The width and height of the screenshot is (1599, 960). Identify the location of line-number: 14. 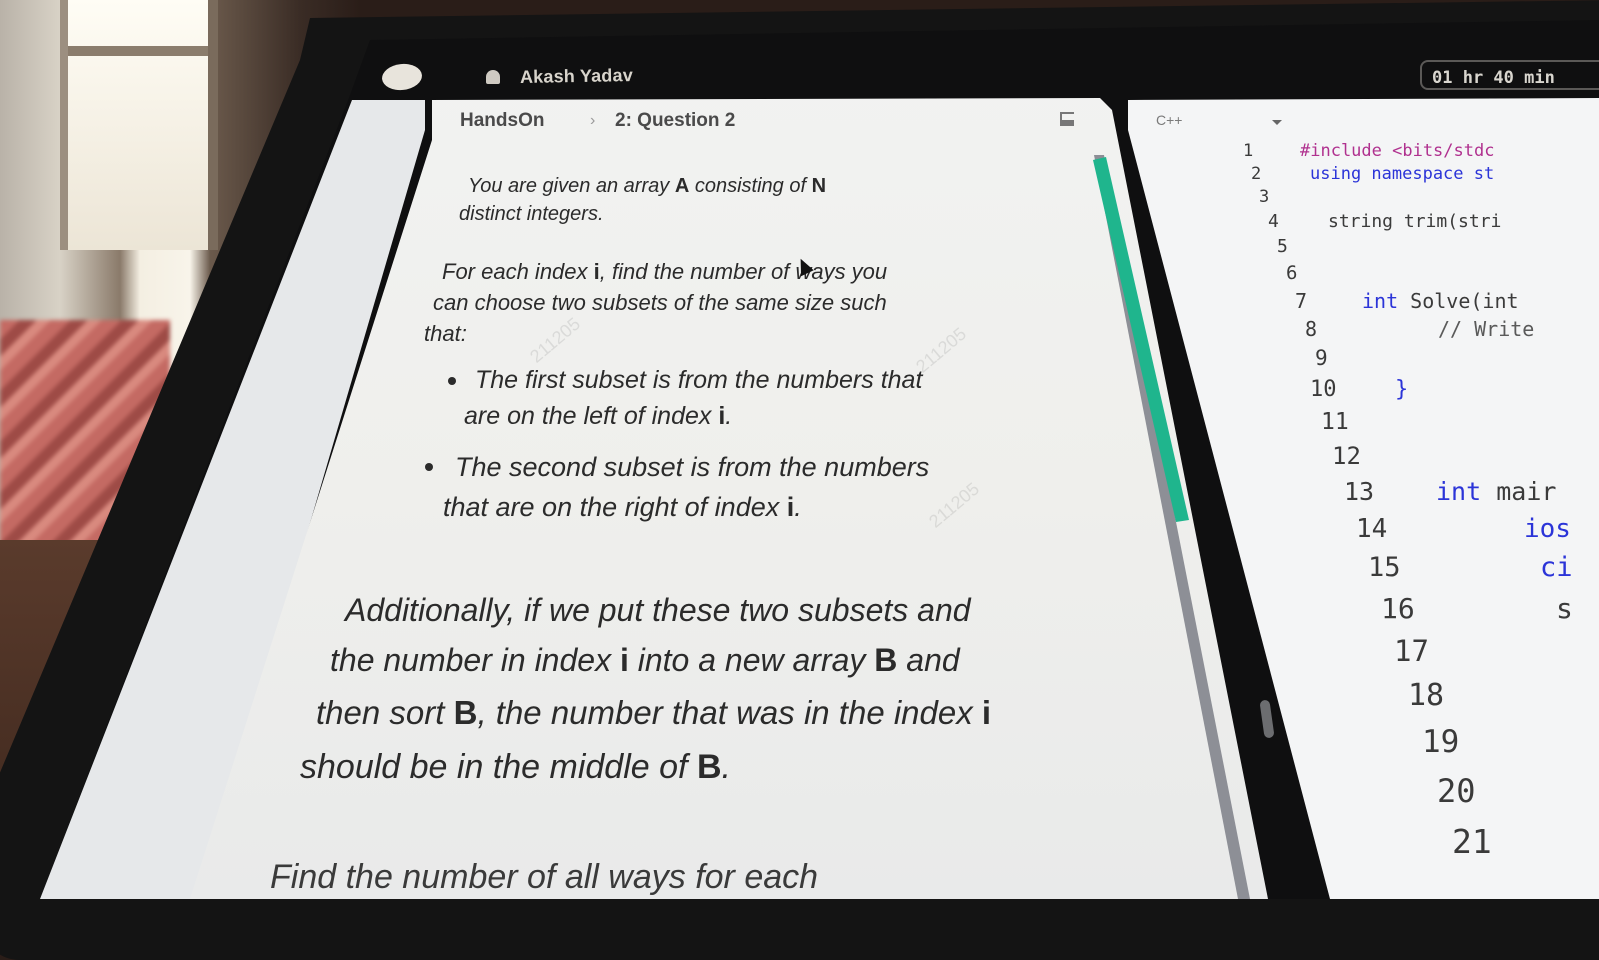
(1372, 529).